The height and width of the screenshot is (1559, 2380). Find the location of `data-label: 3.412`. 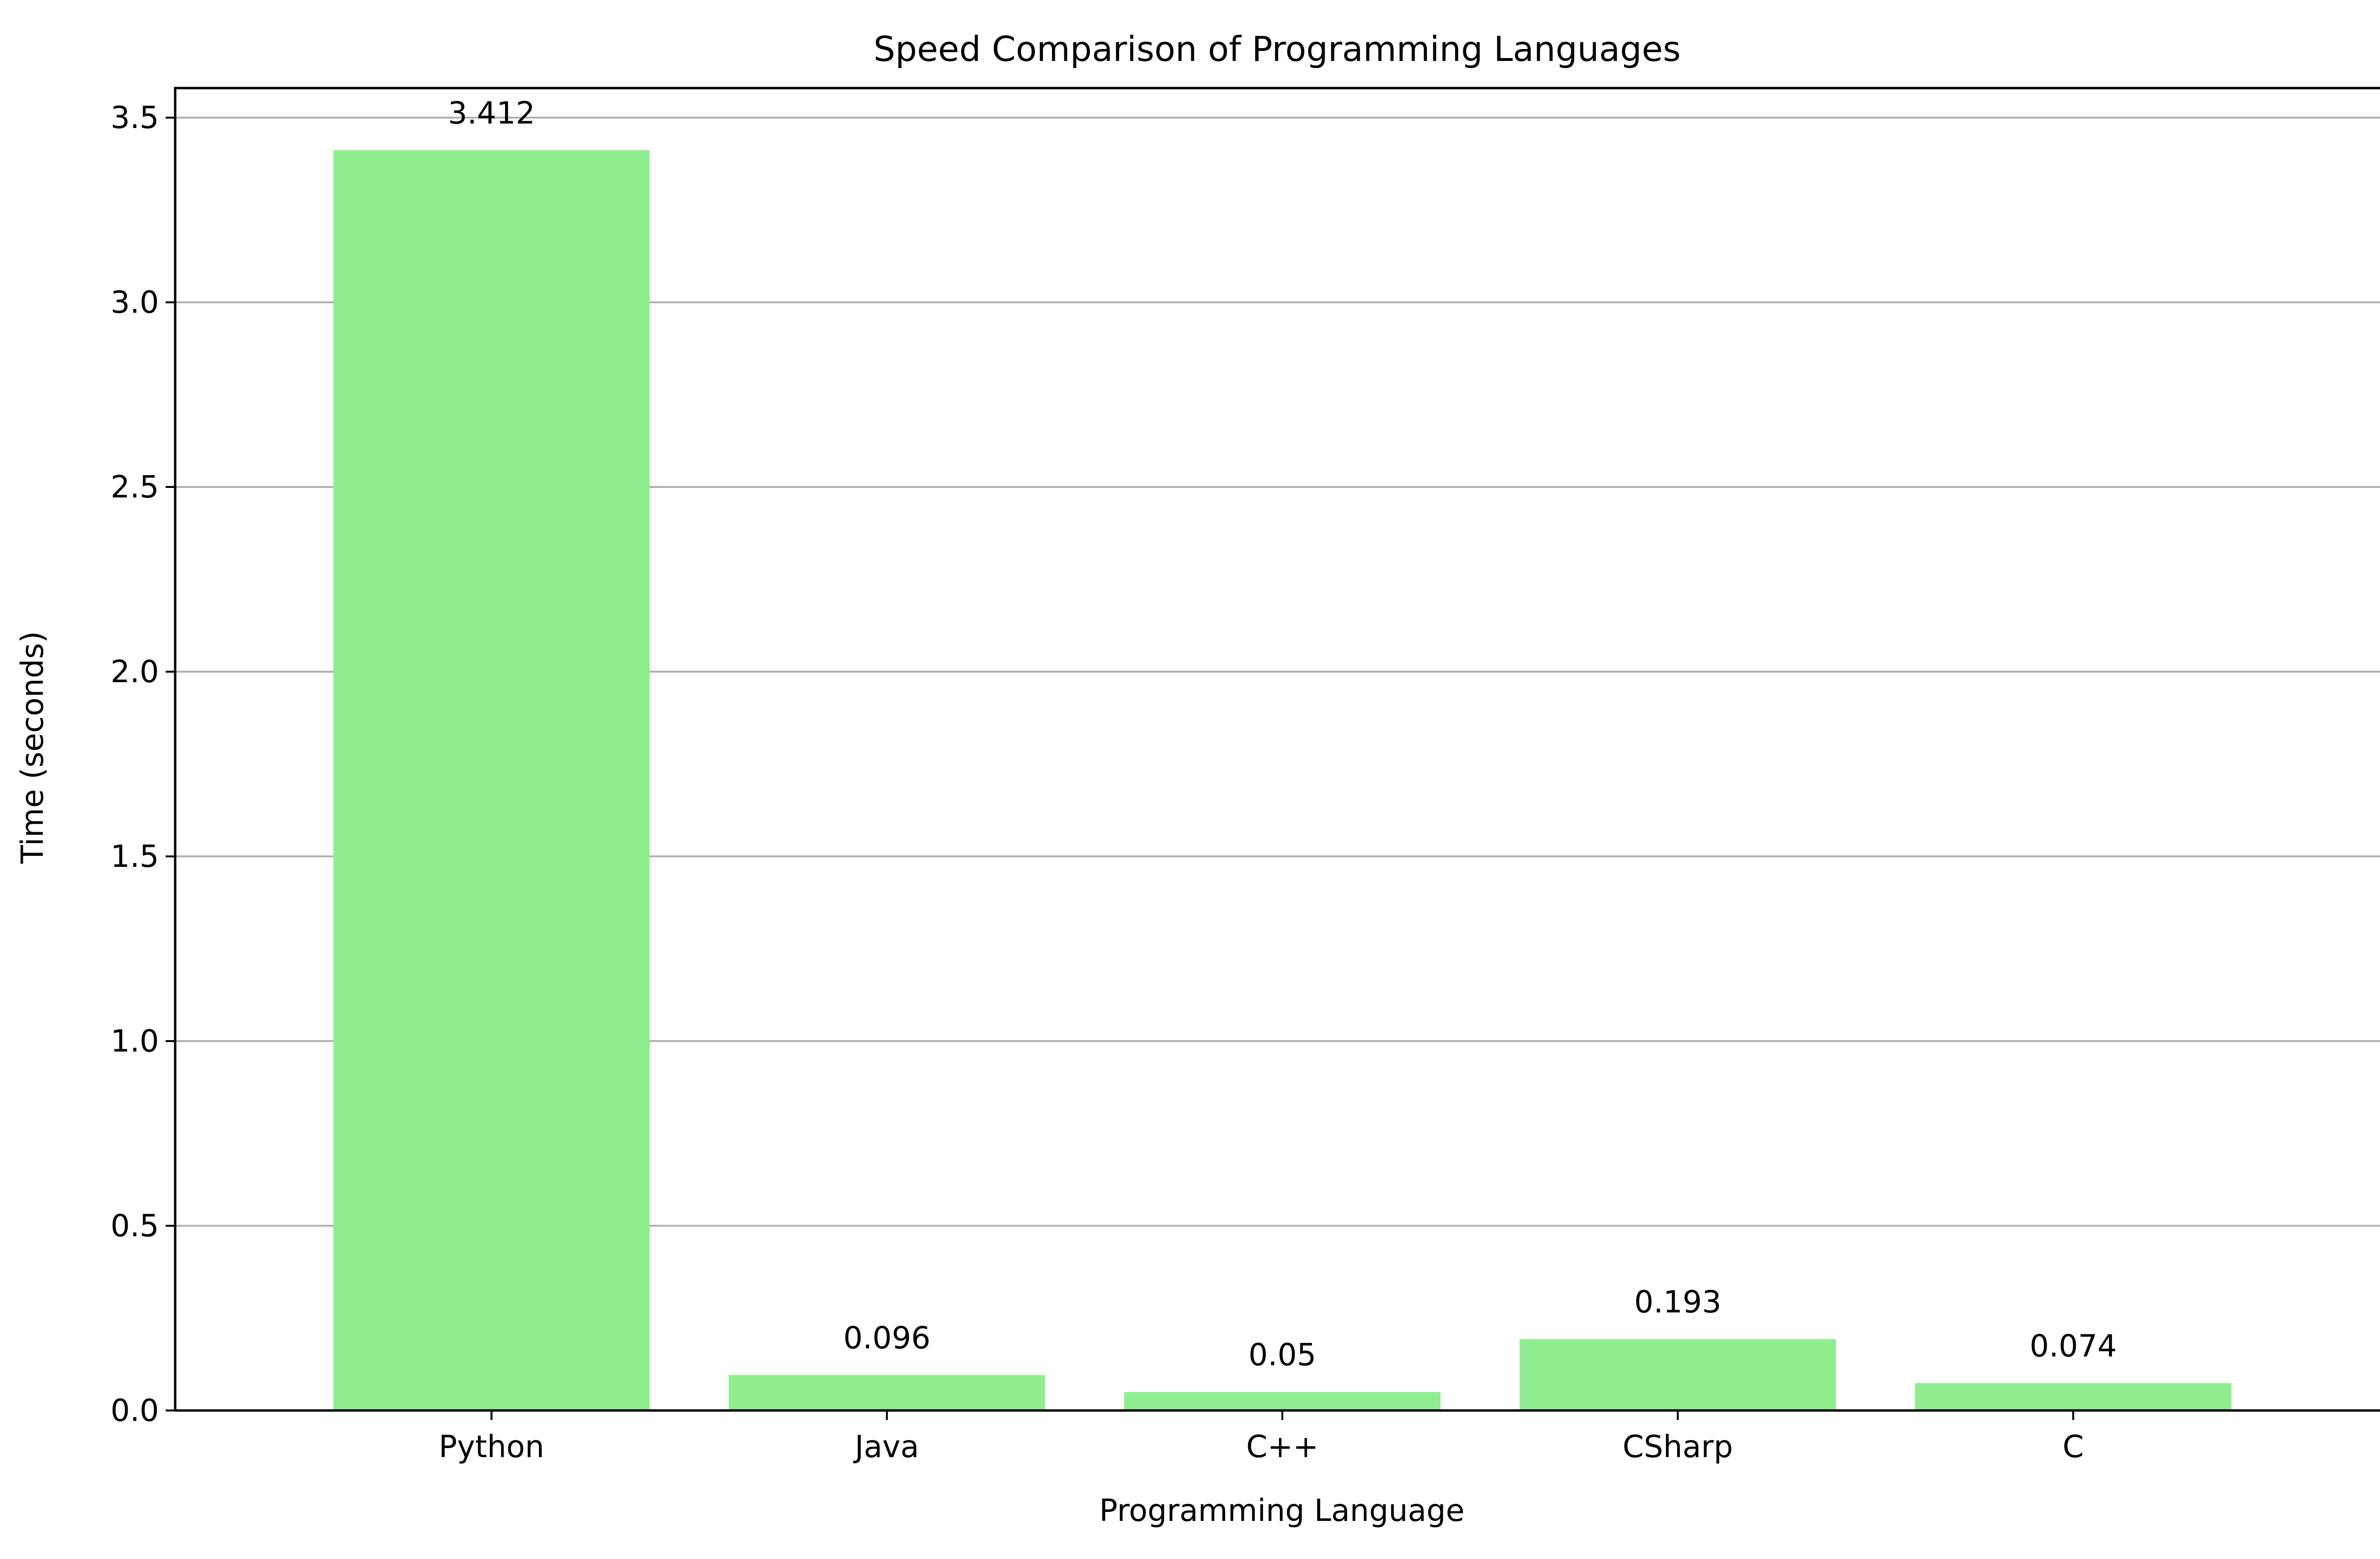

data-label: 3.412 is located at coordinates (491, 114).